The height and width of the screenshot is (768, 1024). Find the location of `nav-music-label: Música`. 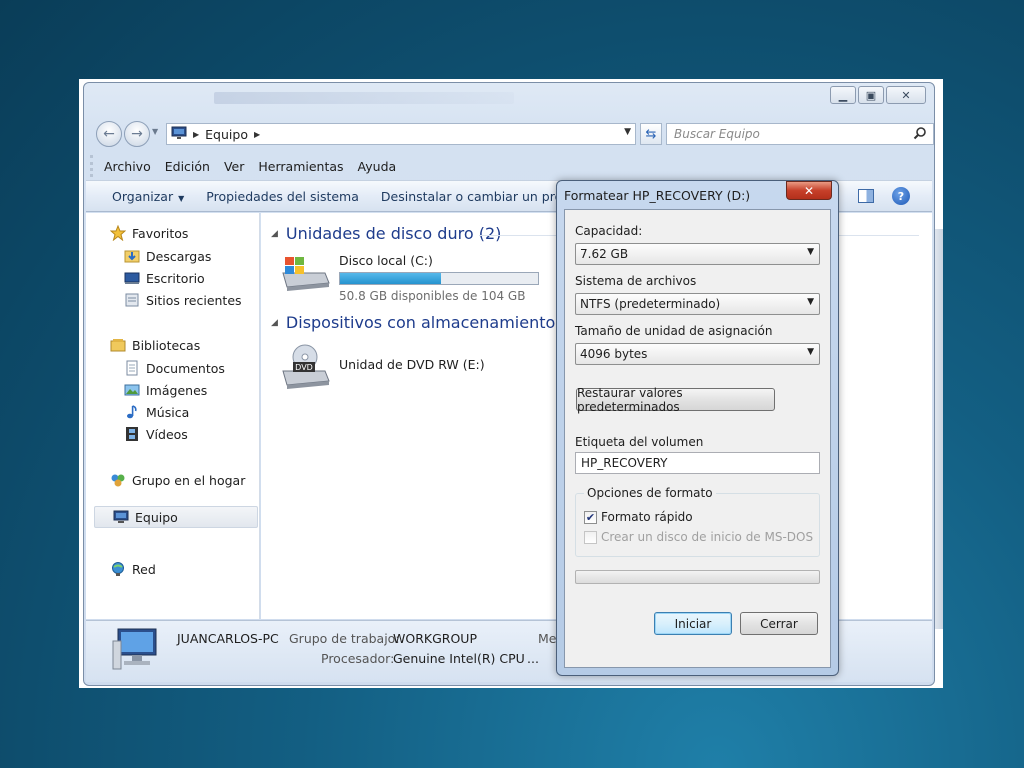

nav-music-label: Música is located at coordinates (168, 412).